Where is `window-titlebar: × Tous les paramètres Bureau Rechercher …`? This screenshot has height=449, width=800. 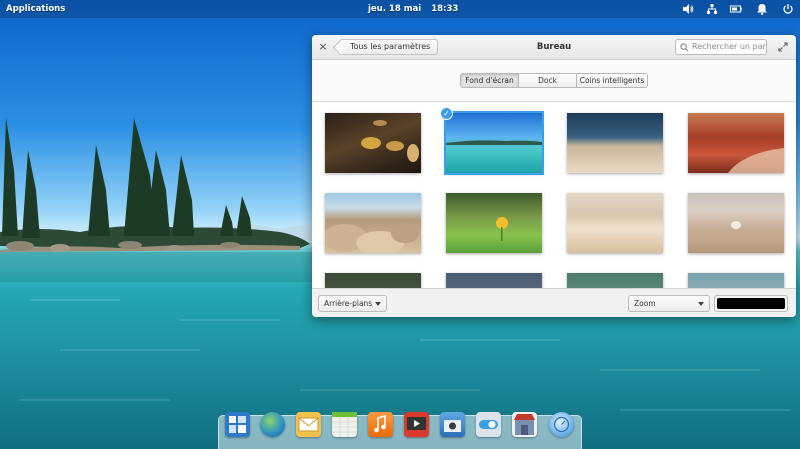 window-titlebar: × Tous les paramètres Bureau Rechercher … is located at coordinates (554, 47).